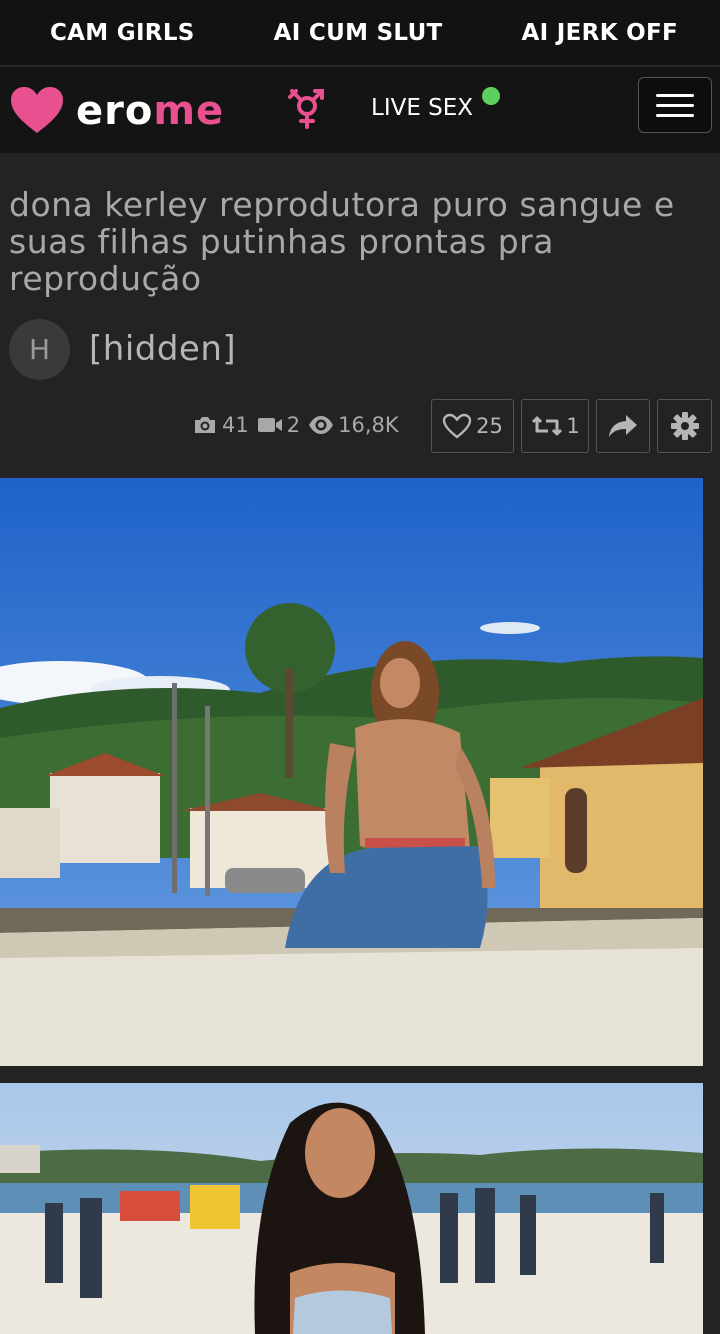 Image resolution: width=720 pixels, height=1334 pixels. I want to click on gender-icon, so click(307, 109).